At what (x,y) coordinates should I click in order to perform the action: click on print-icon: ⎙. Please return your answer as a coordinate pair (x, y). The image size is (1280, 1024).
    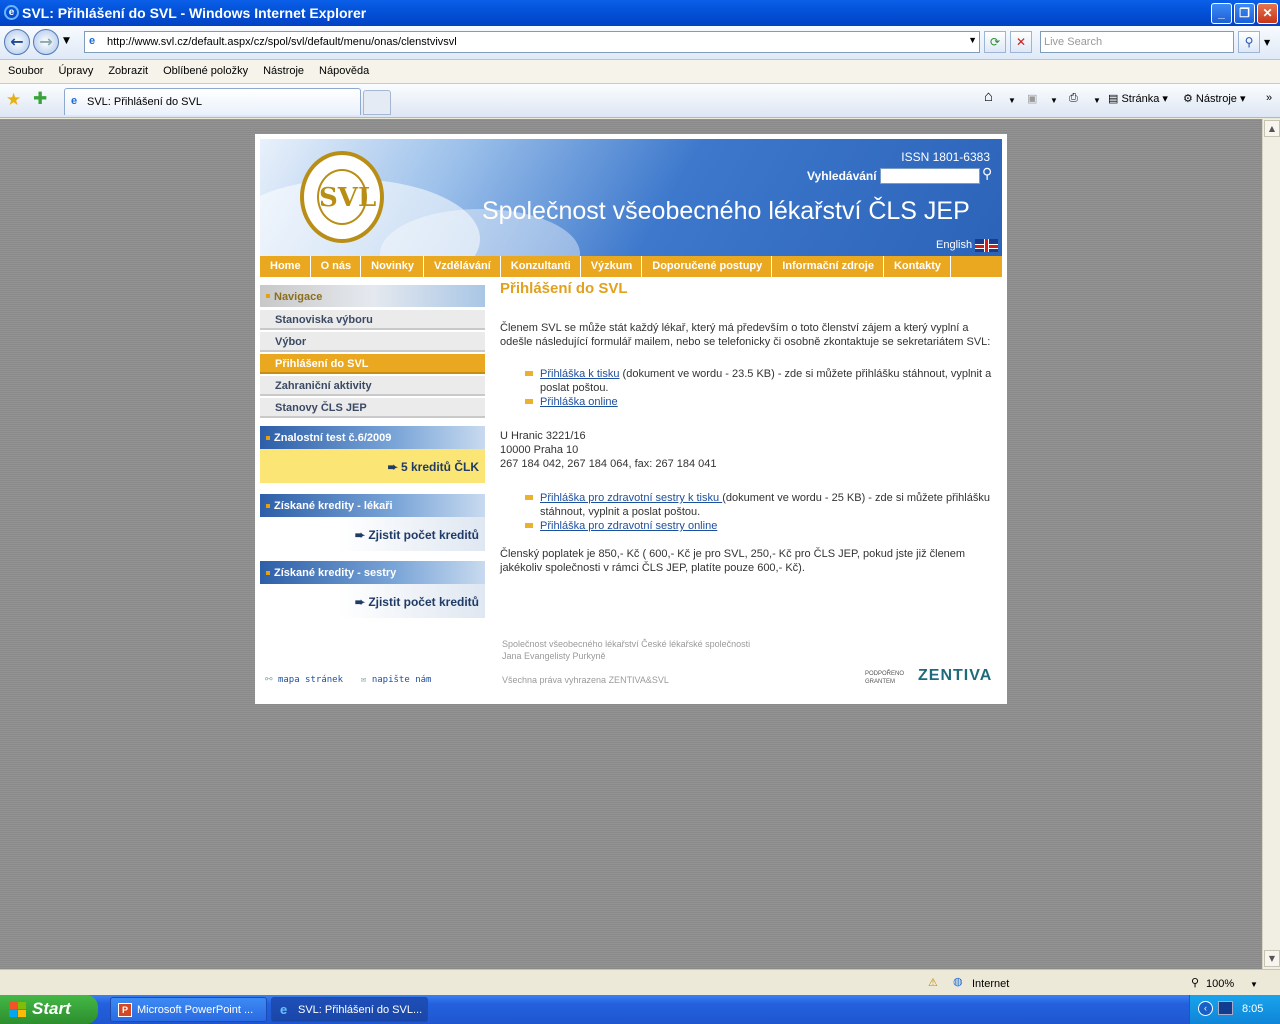
    Looking at the image, I should click on (1073, 98).